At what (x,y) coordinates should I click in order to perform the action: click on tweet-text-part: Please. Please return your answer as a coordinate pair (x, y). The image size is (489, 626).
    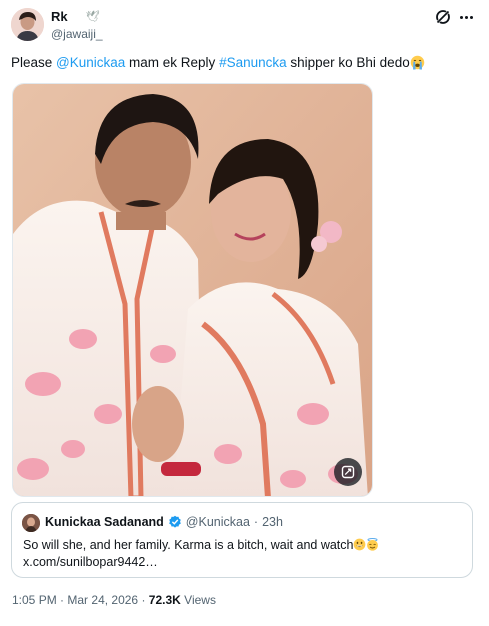
    Looking at the image, I should click on (34, 62).